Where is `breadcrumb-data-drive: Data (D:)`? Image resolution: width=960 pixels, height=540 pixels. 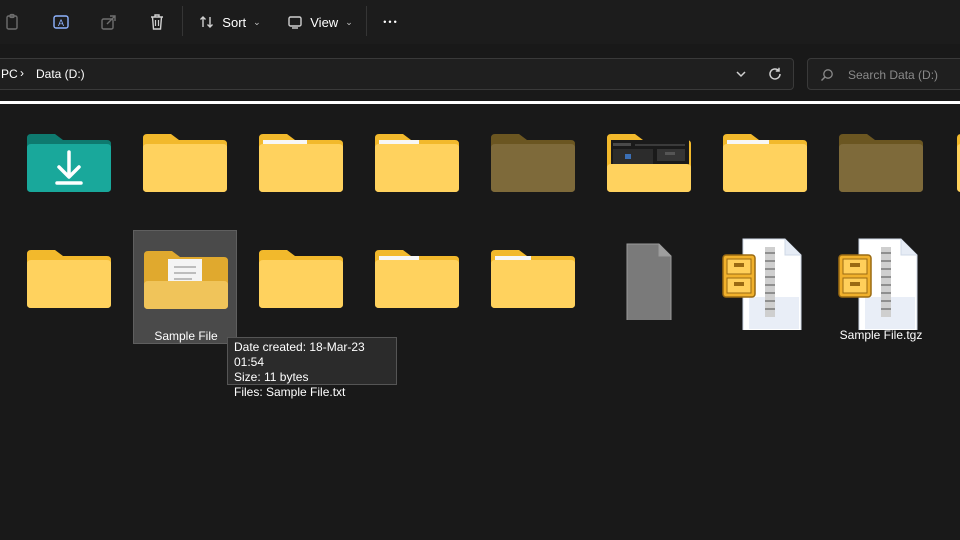 breadcrumb-data-drive: Data (D:) is located at coordinates (60, 74).